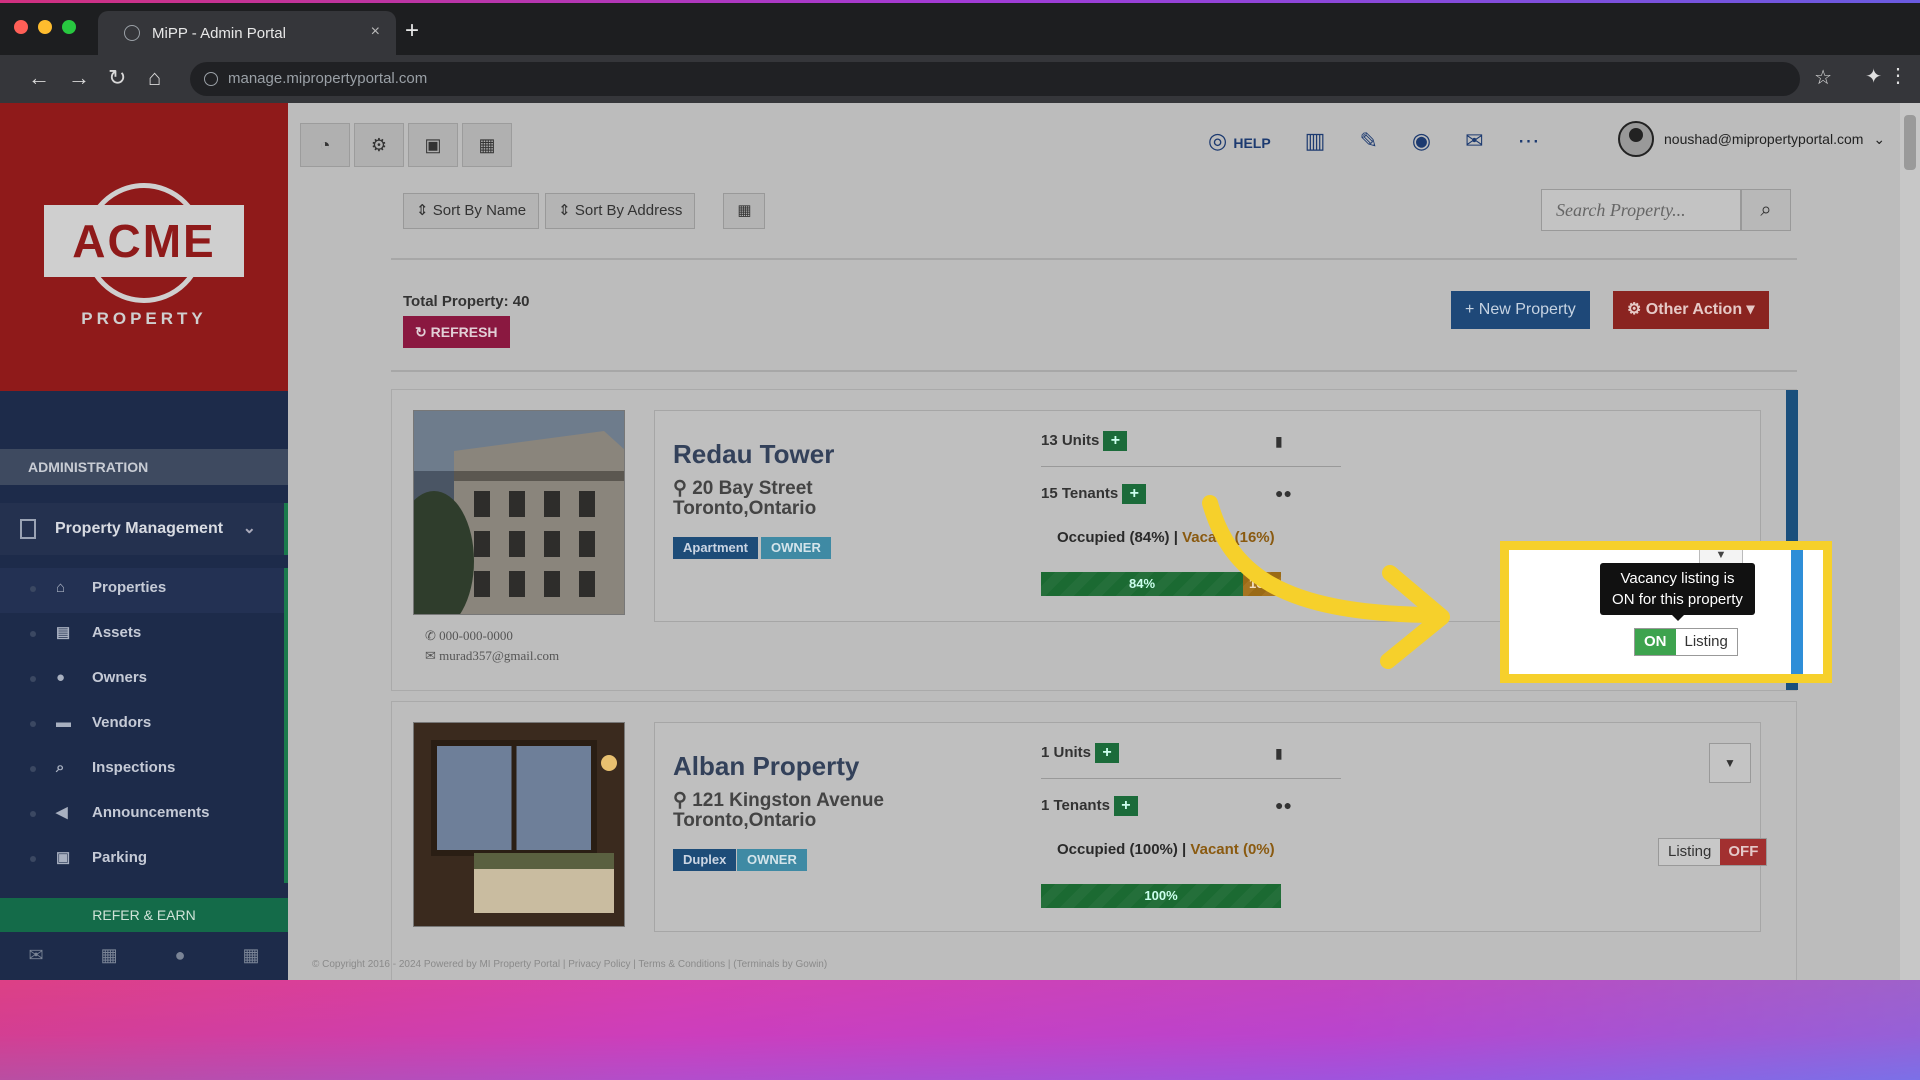 The height and width of the screenshot is (1080, 1920). I want to click on back-arrow-icon: ←, so click(39, 78).